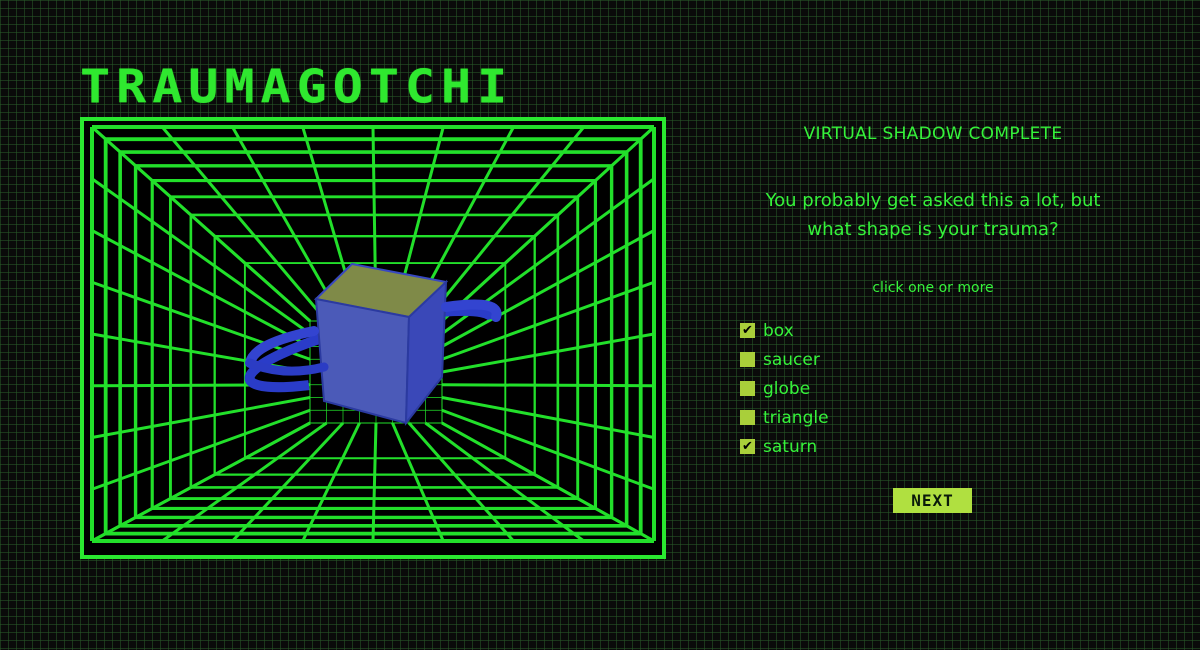 This screenshot has height=650, width=1200. I want to click on checkbox-box: ✔, so click(747, 330).